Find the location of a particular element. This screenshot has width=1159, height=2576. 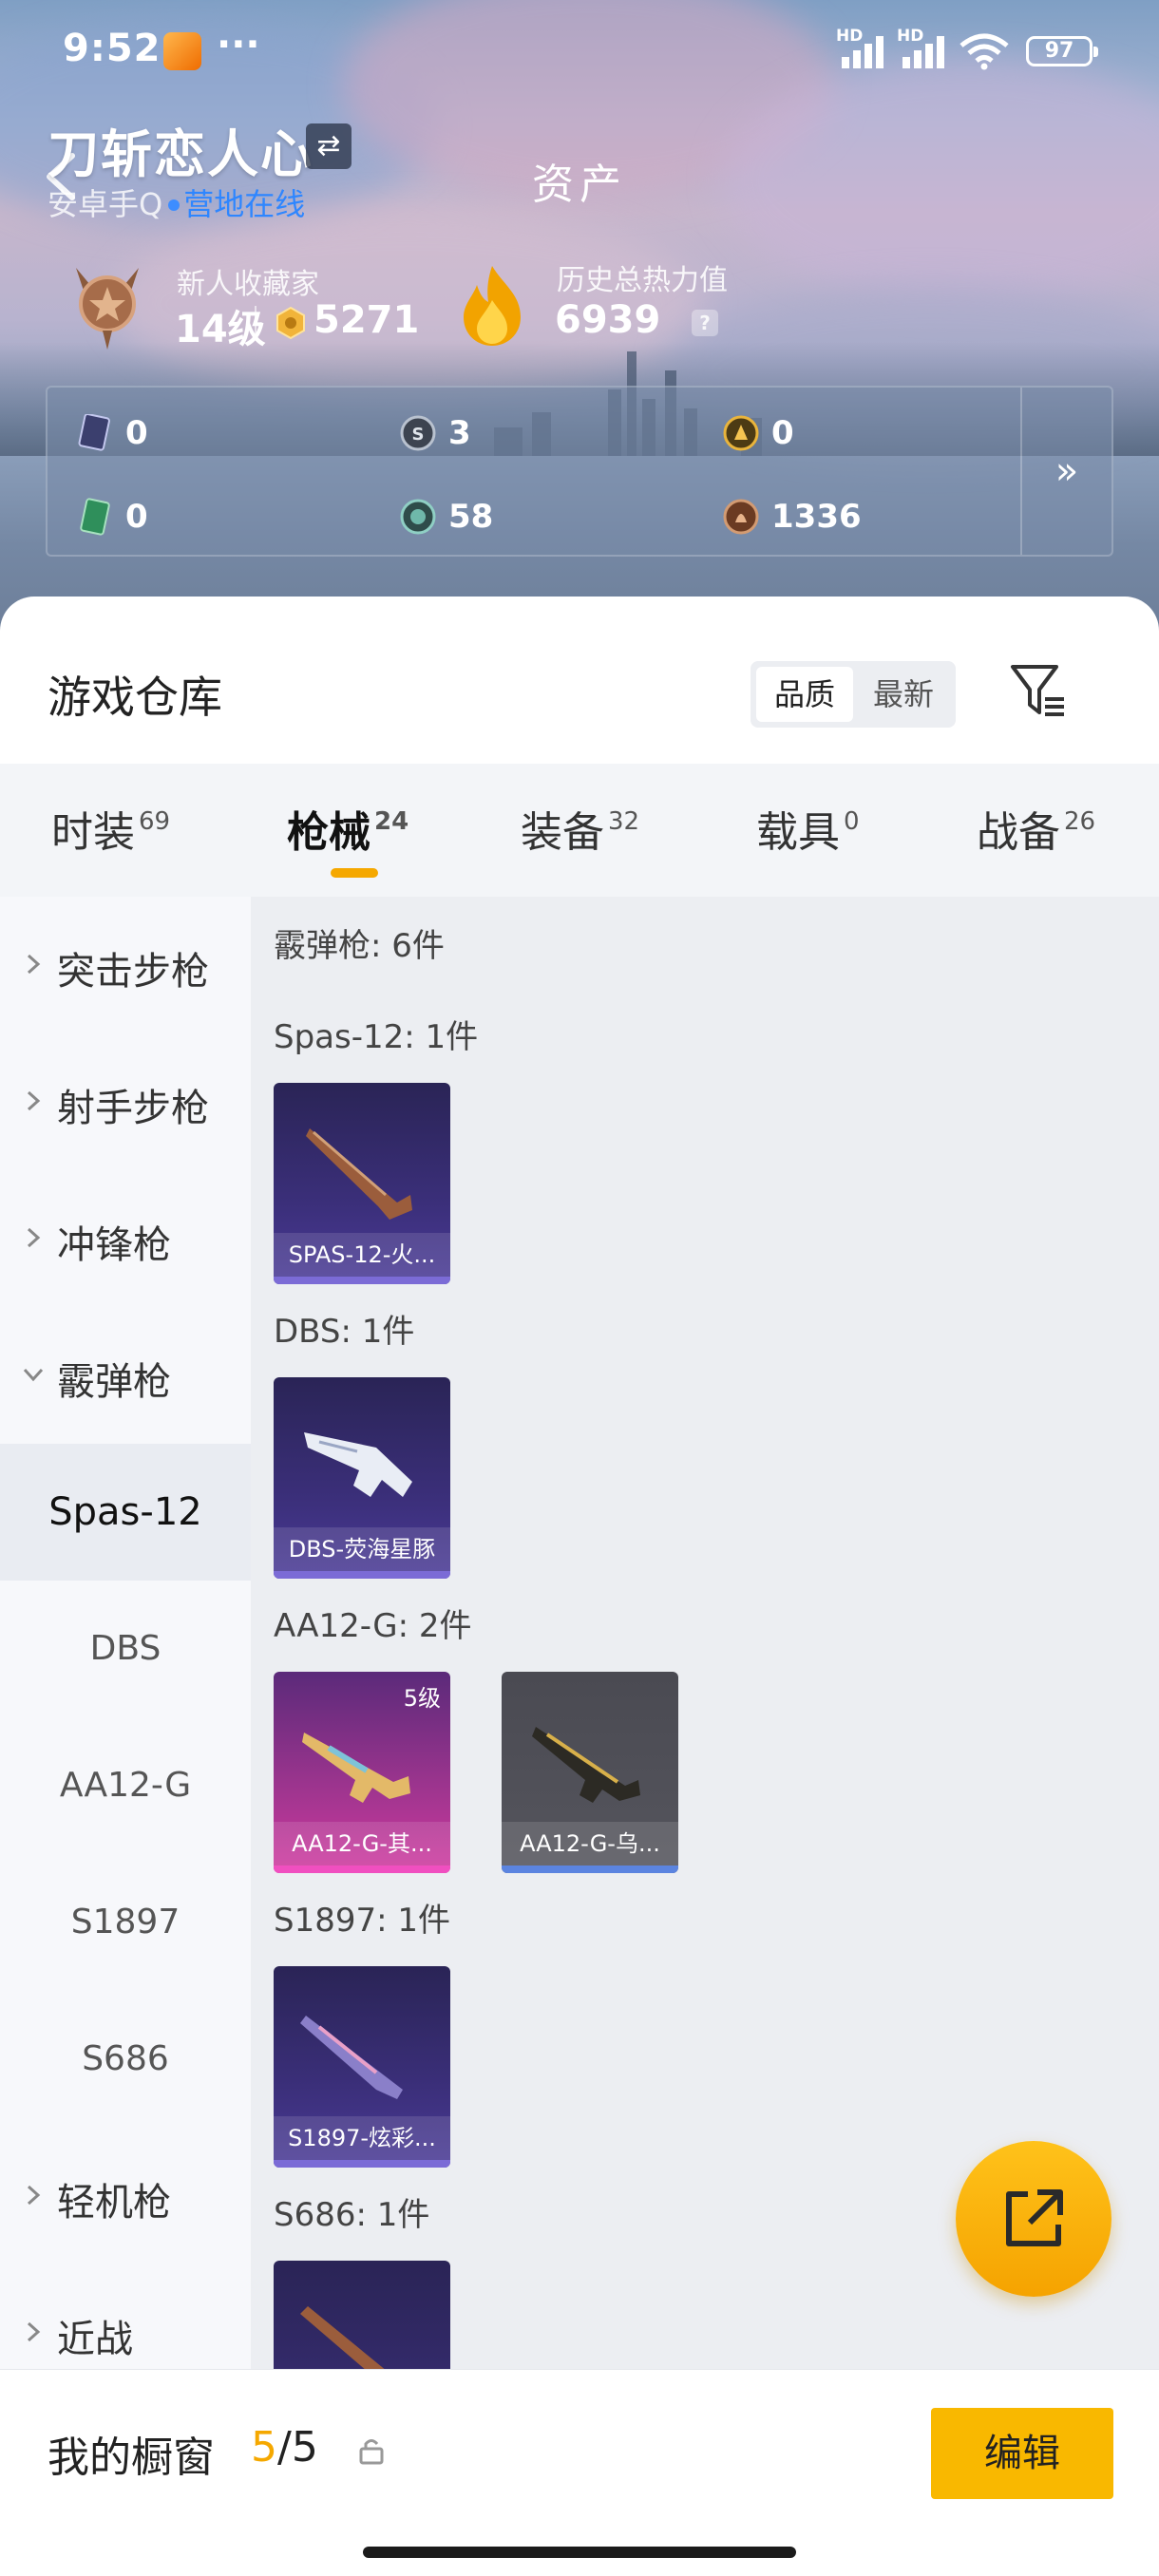

showcase-current: 5 is located at coordinates (264, 2447).